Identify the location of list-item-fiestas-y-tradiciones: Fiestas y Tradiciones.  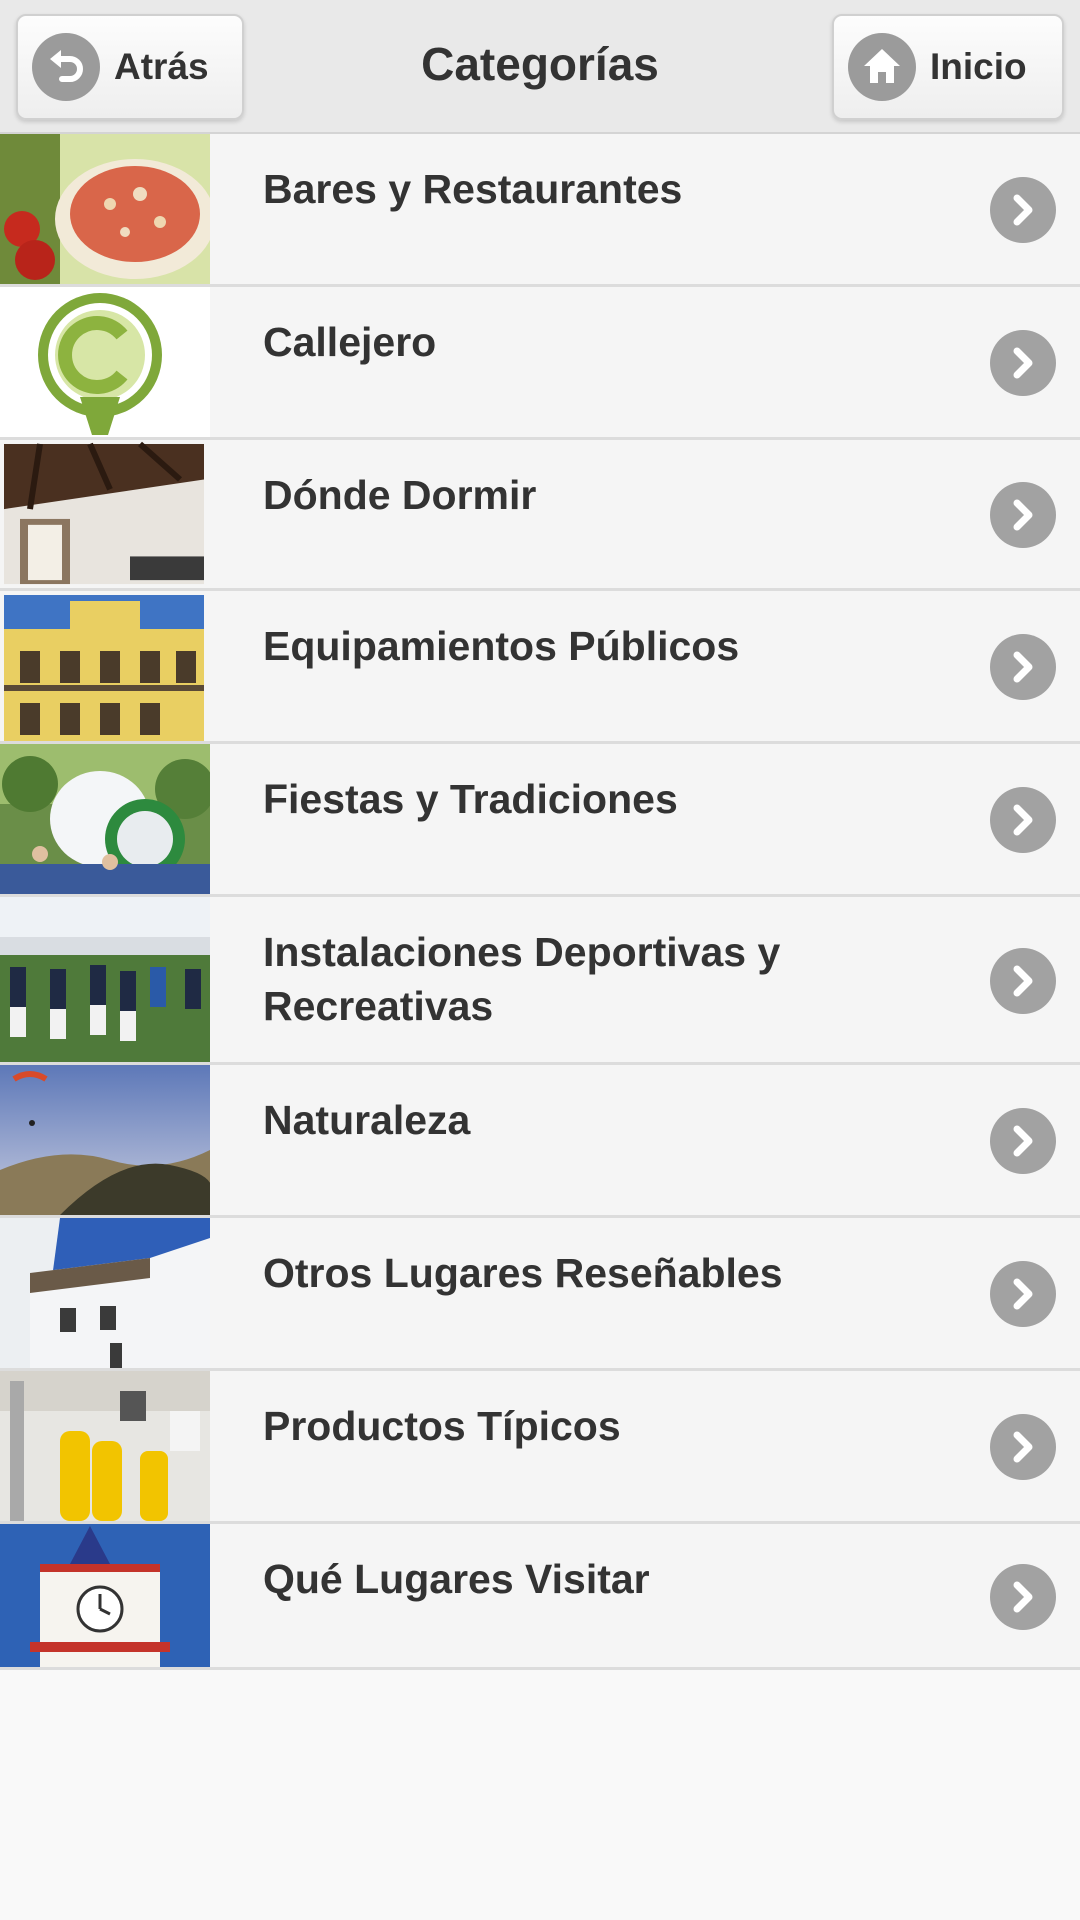
(540, 820).